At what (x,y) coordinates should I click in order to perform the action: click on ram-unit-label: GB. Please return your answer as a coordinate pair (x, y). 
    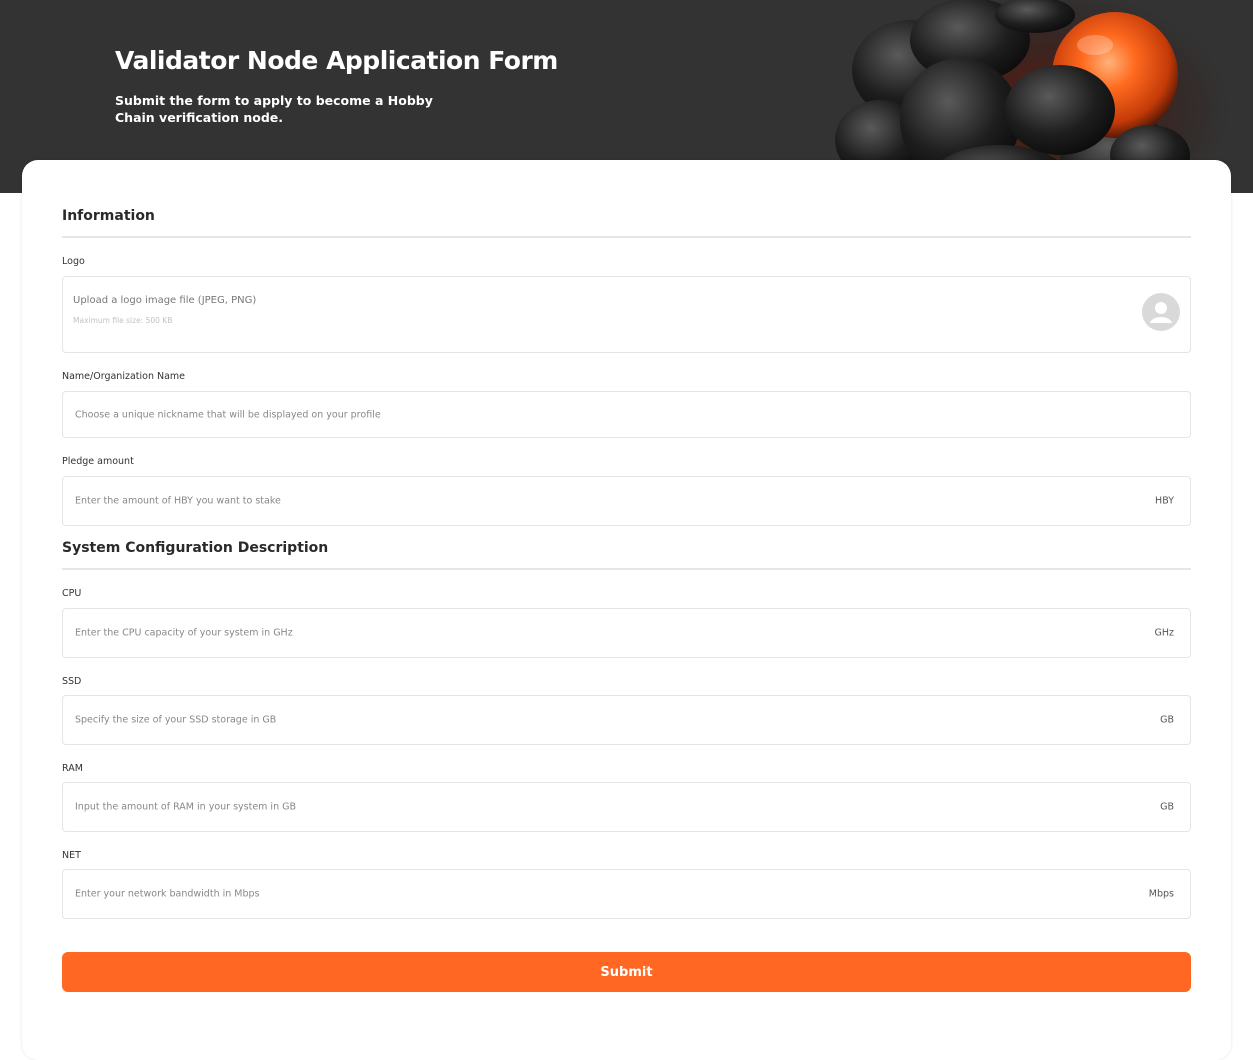
    Looking at the image, I should click on (1167, 807).